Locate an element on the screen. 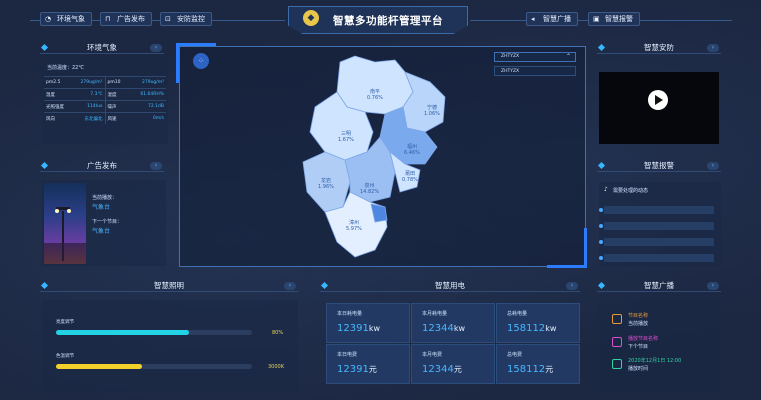 The height and width of the screenshot is (400, 761). region-label-longyan: 龙岩 1.96% is located at coordinates (326, 184).